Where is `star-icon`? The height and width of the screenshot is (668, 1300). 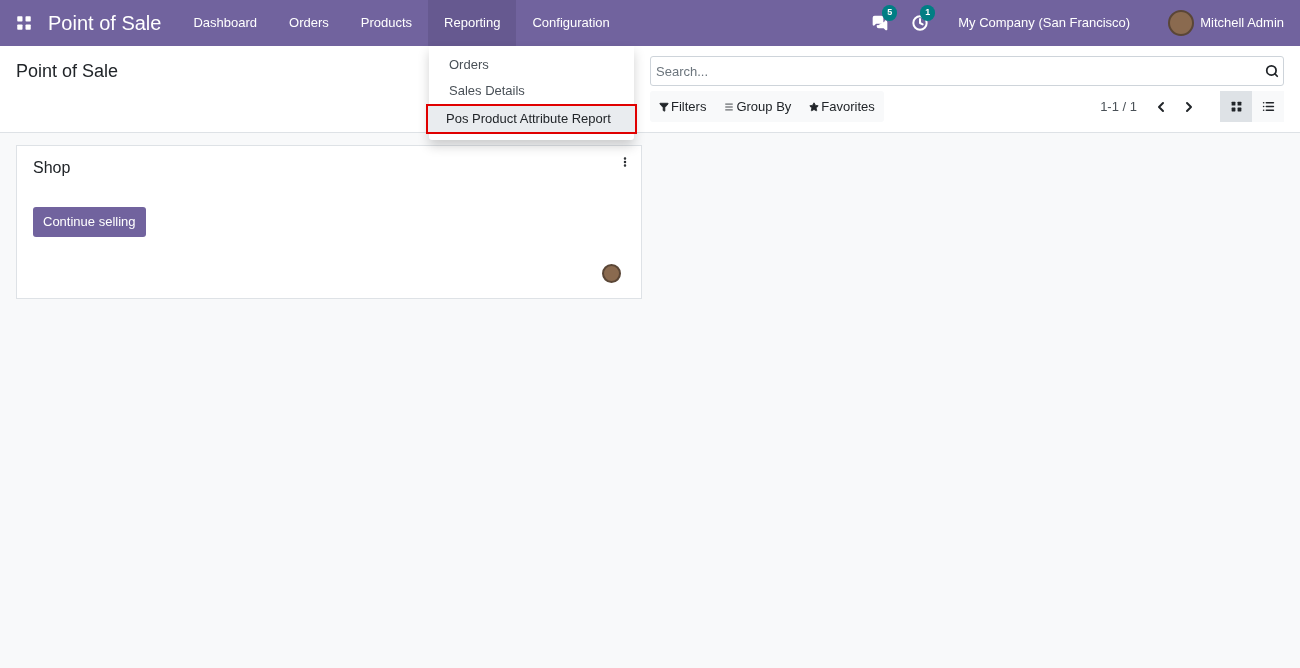 star-icon is located at coordinates (814, 106).